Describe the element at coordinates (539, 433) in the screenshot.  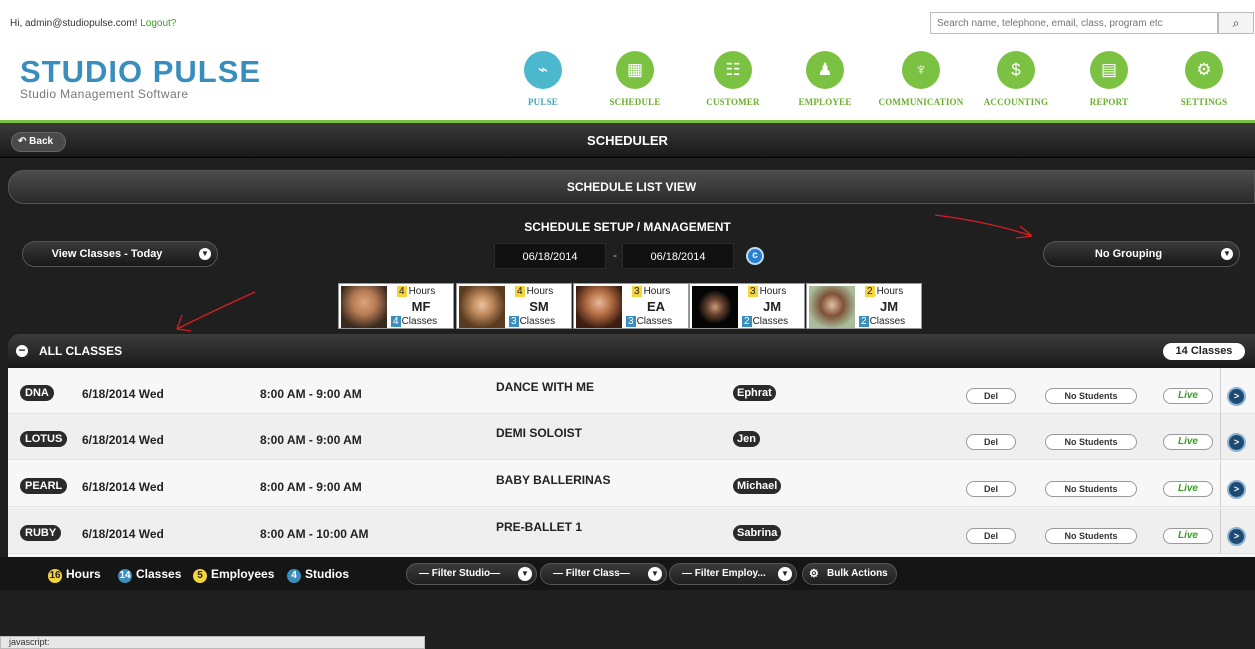
I see `class-name: DEMI SOLOIST` at that location.